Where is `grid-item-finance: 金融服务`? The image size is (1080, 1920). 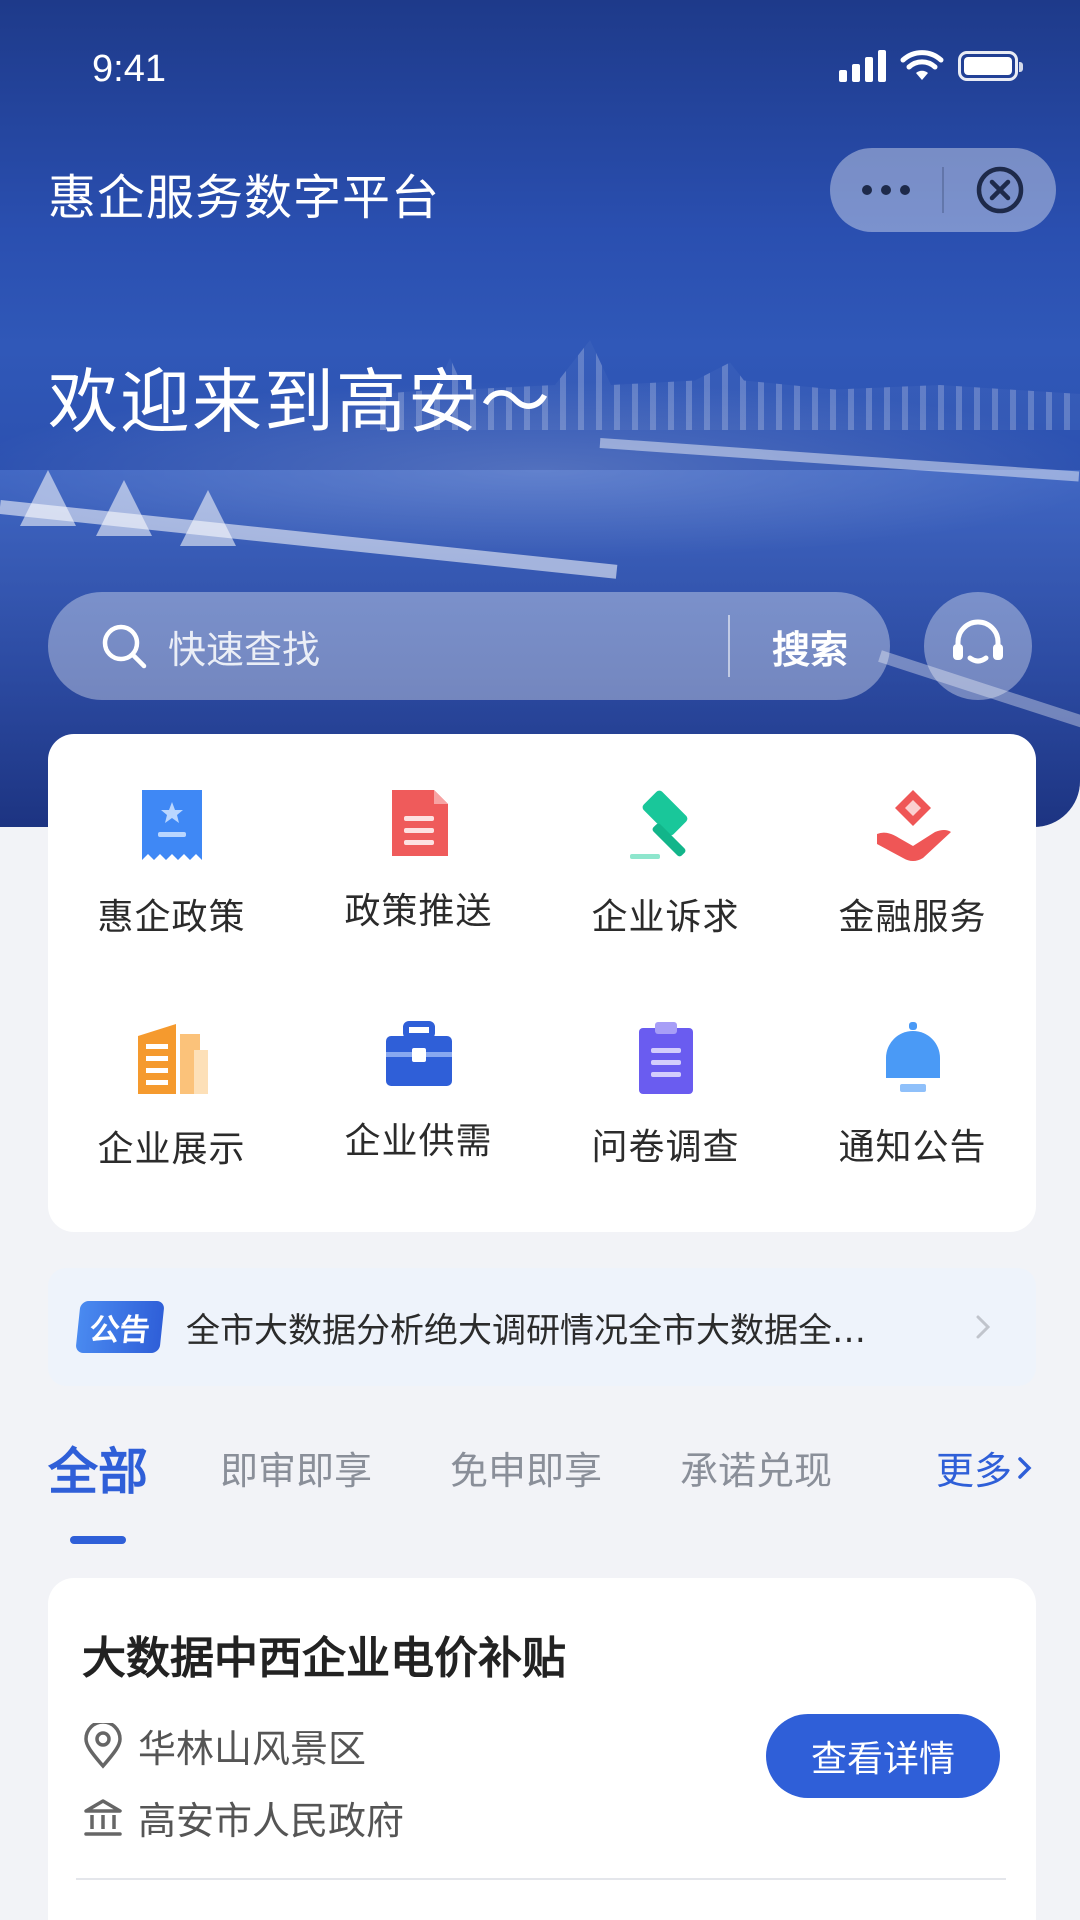 grid-item-finance: 金融服务 is located at coordinates (912, 836).